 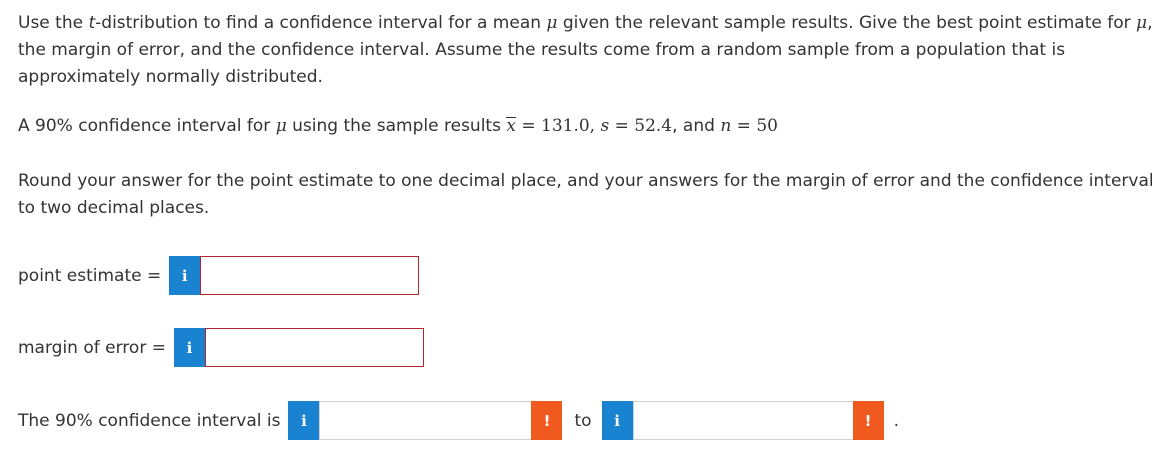 What do you see at coordinates (149, 420) in the screenshot?
I see `confidence-interval-label: The 90% confidence interval is` at bounding box center [149, 420].